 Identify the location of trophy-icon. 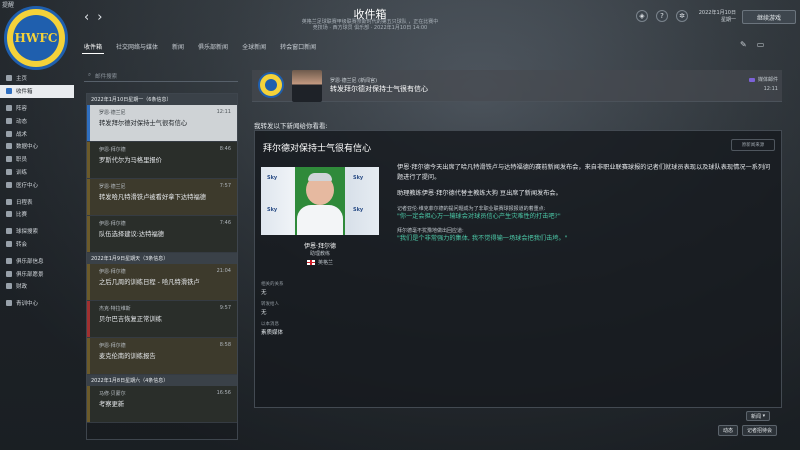
(9, 214).